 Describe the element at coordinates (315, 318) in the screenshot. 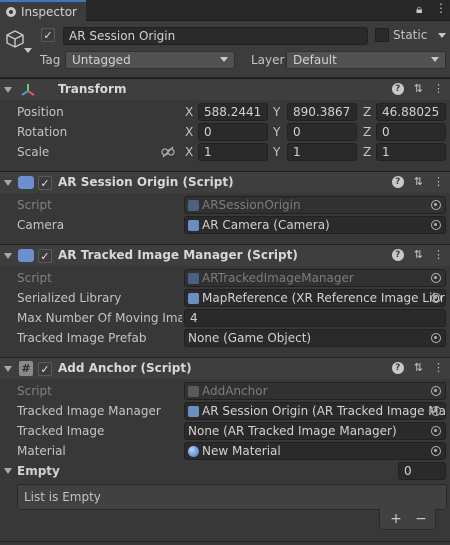

I see `max-moving-images-input: 4` at that location.